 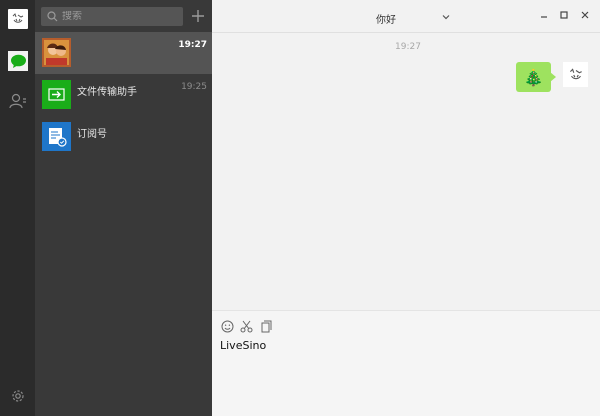 What do you see at coordinates (117, 16) in the screenshot?
I see `search-input` at bounding box center [117, 16].